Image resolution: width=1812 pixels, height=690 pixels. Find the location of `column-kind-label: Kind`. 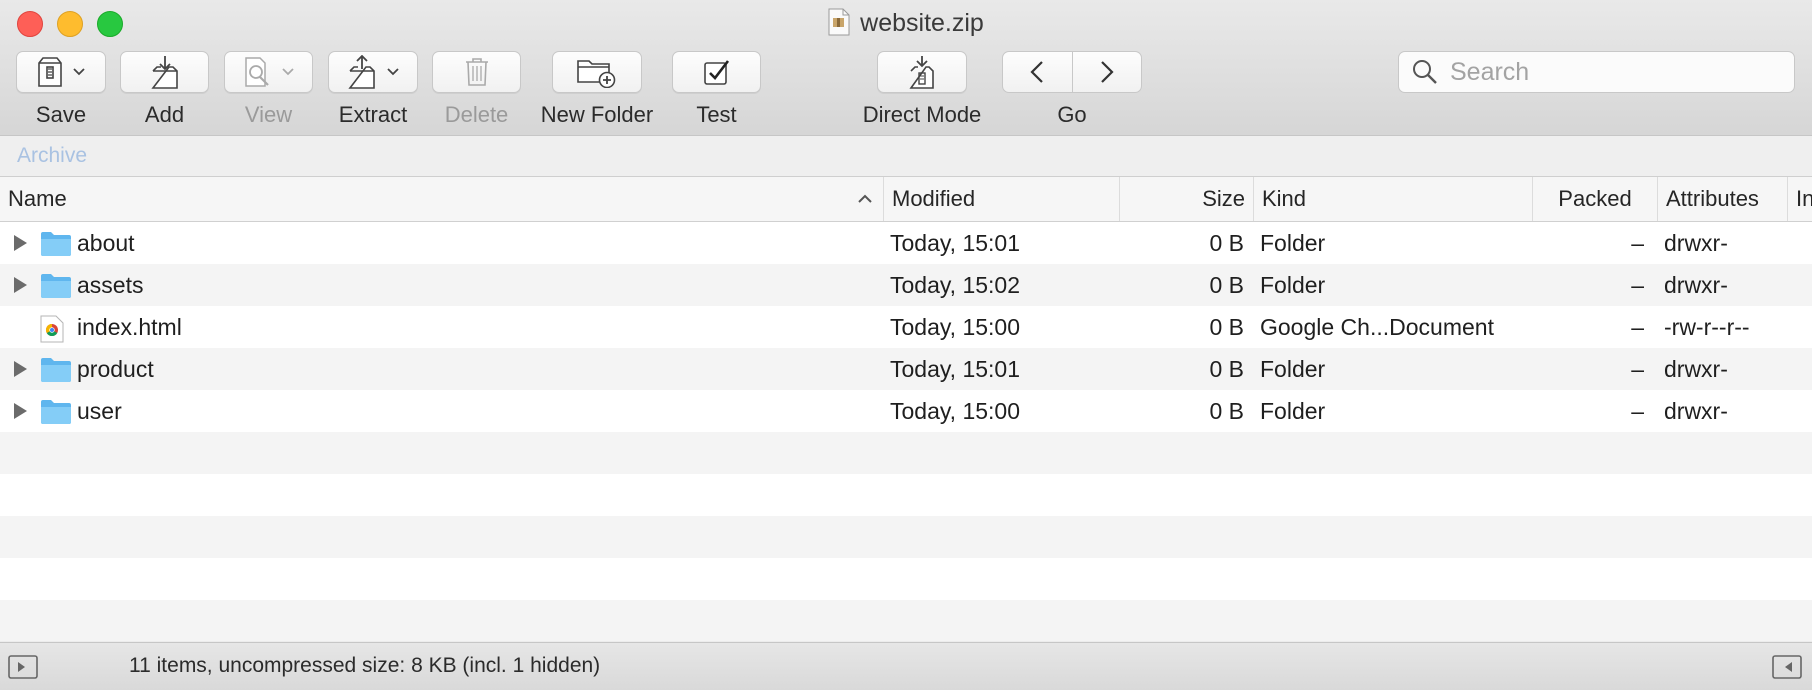

column-kind-label: Kind is located at coordinates (1284, 198).